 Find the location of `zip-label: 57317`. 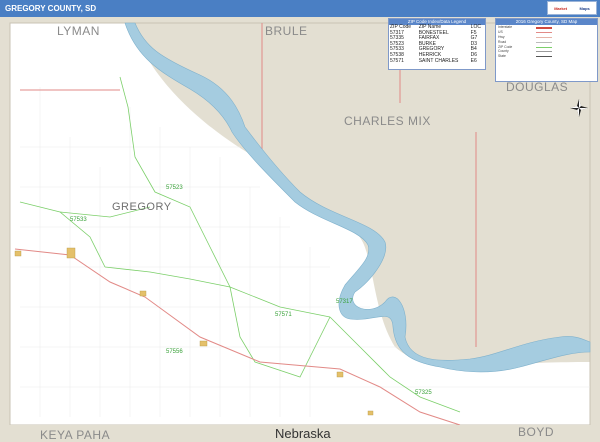

zip-label: 57317 is located at coordinates (344, 302).